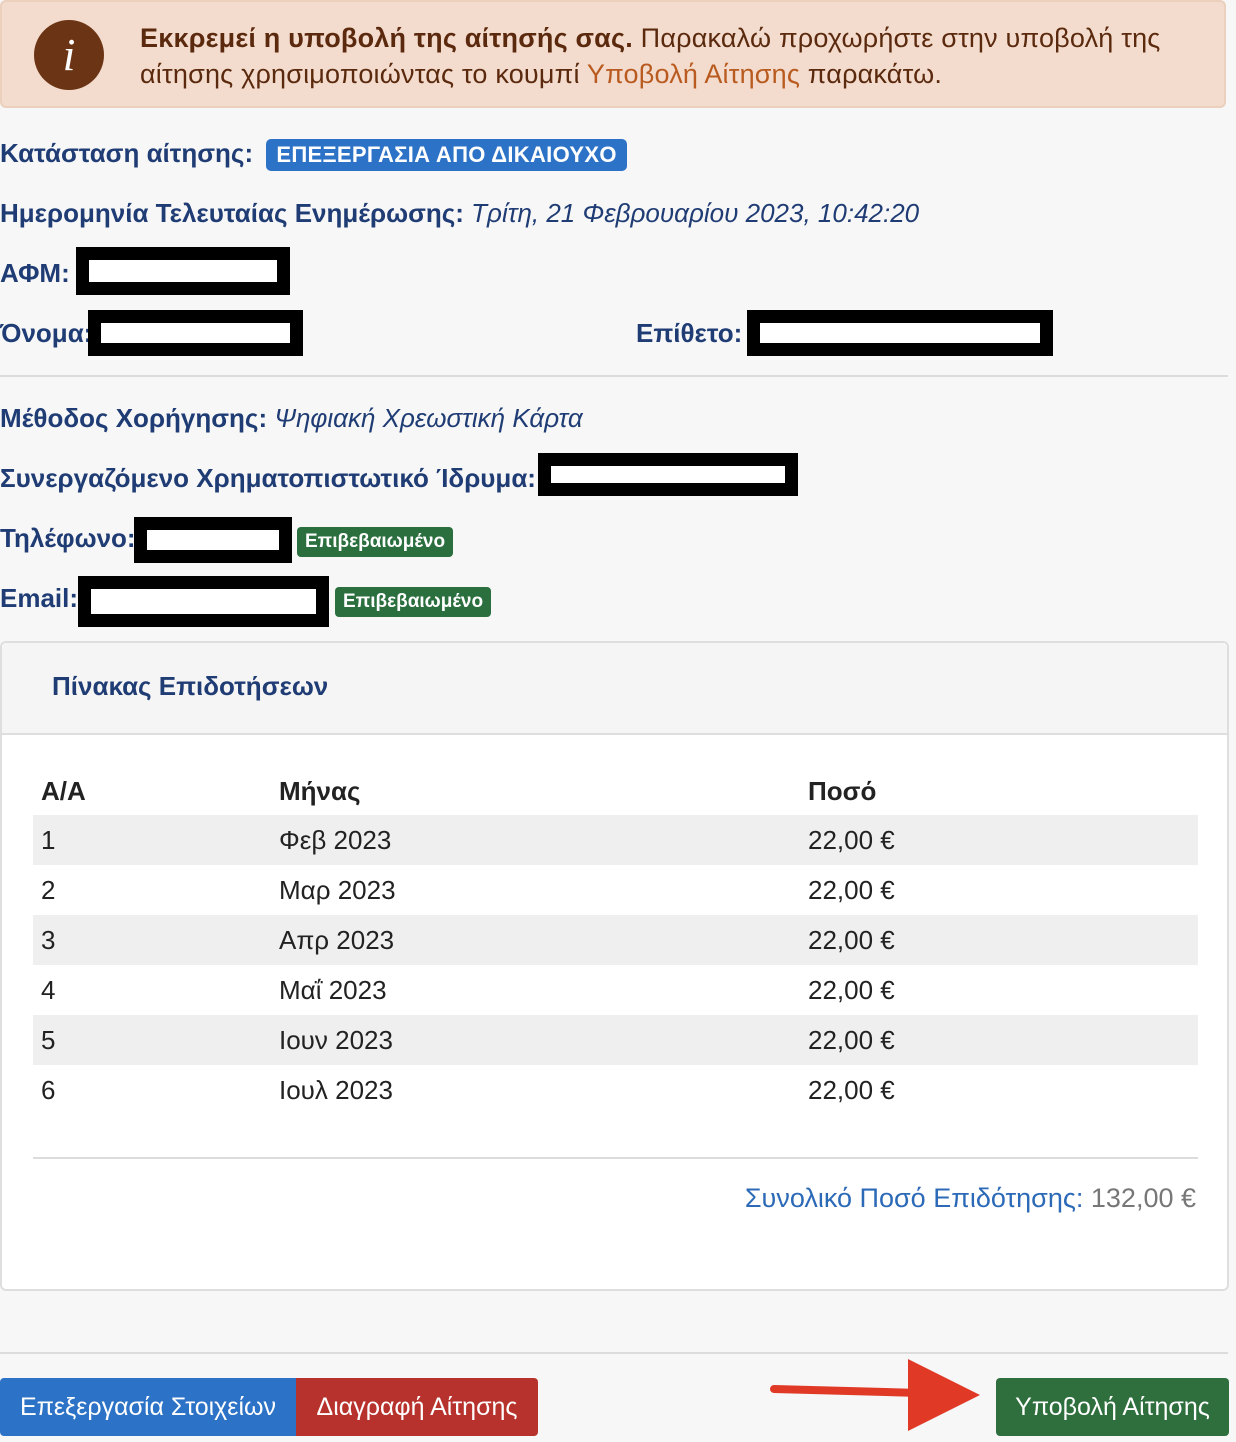 The width and height of the screenshot is (1236, 1442). Describe the element at coordinates (213, 540) in the screenshot. I see `phone-redacted-value` at that location.